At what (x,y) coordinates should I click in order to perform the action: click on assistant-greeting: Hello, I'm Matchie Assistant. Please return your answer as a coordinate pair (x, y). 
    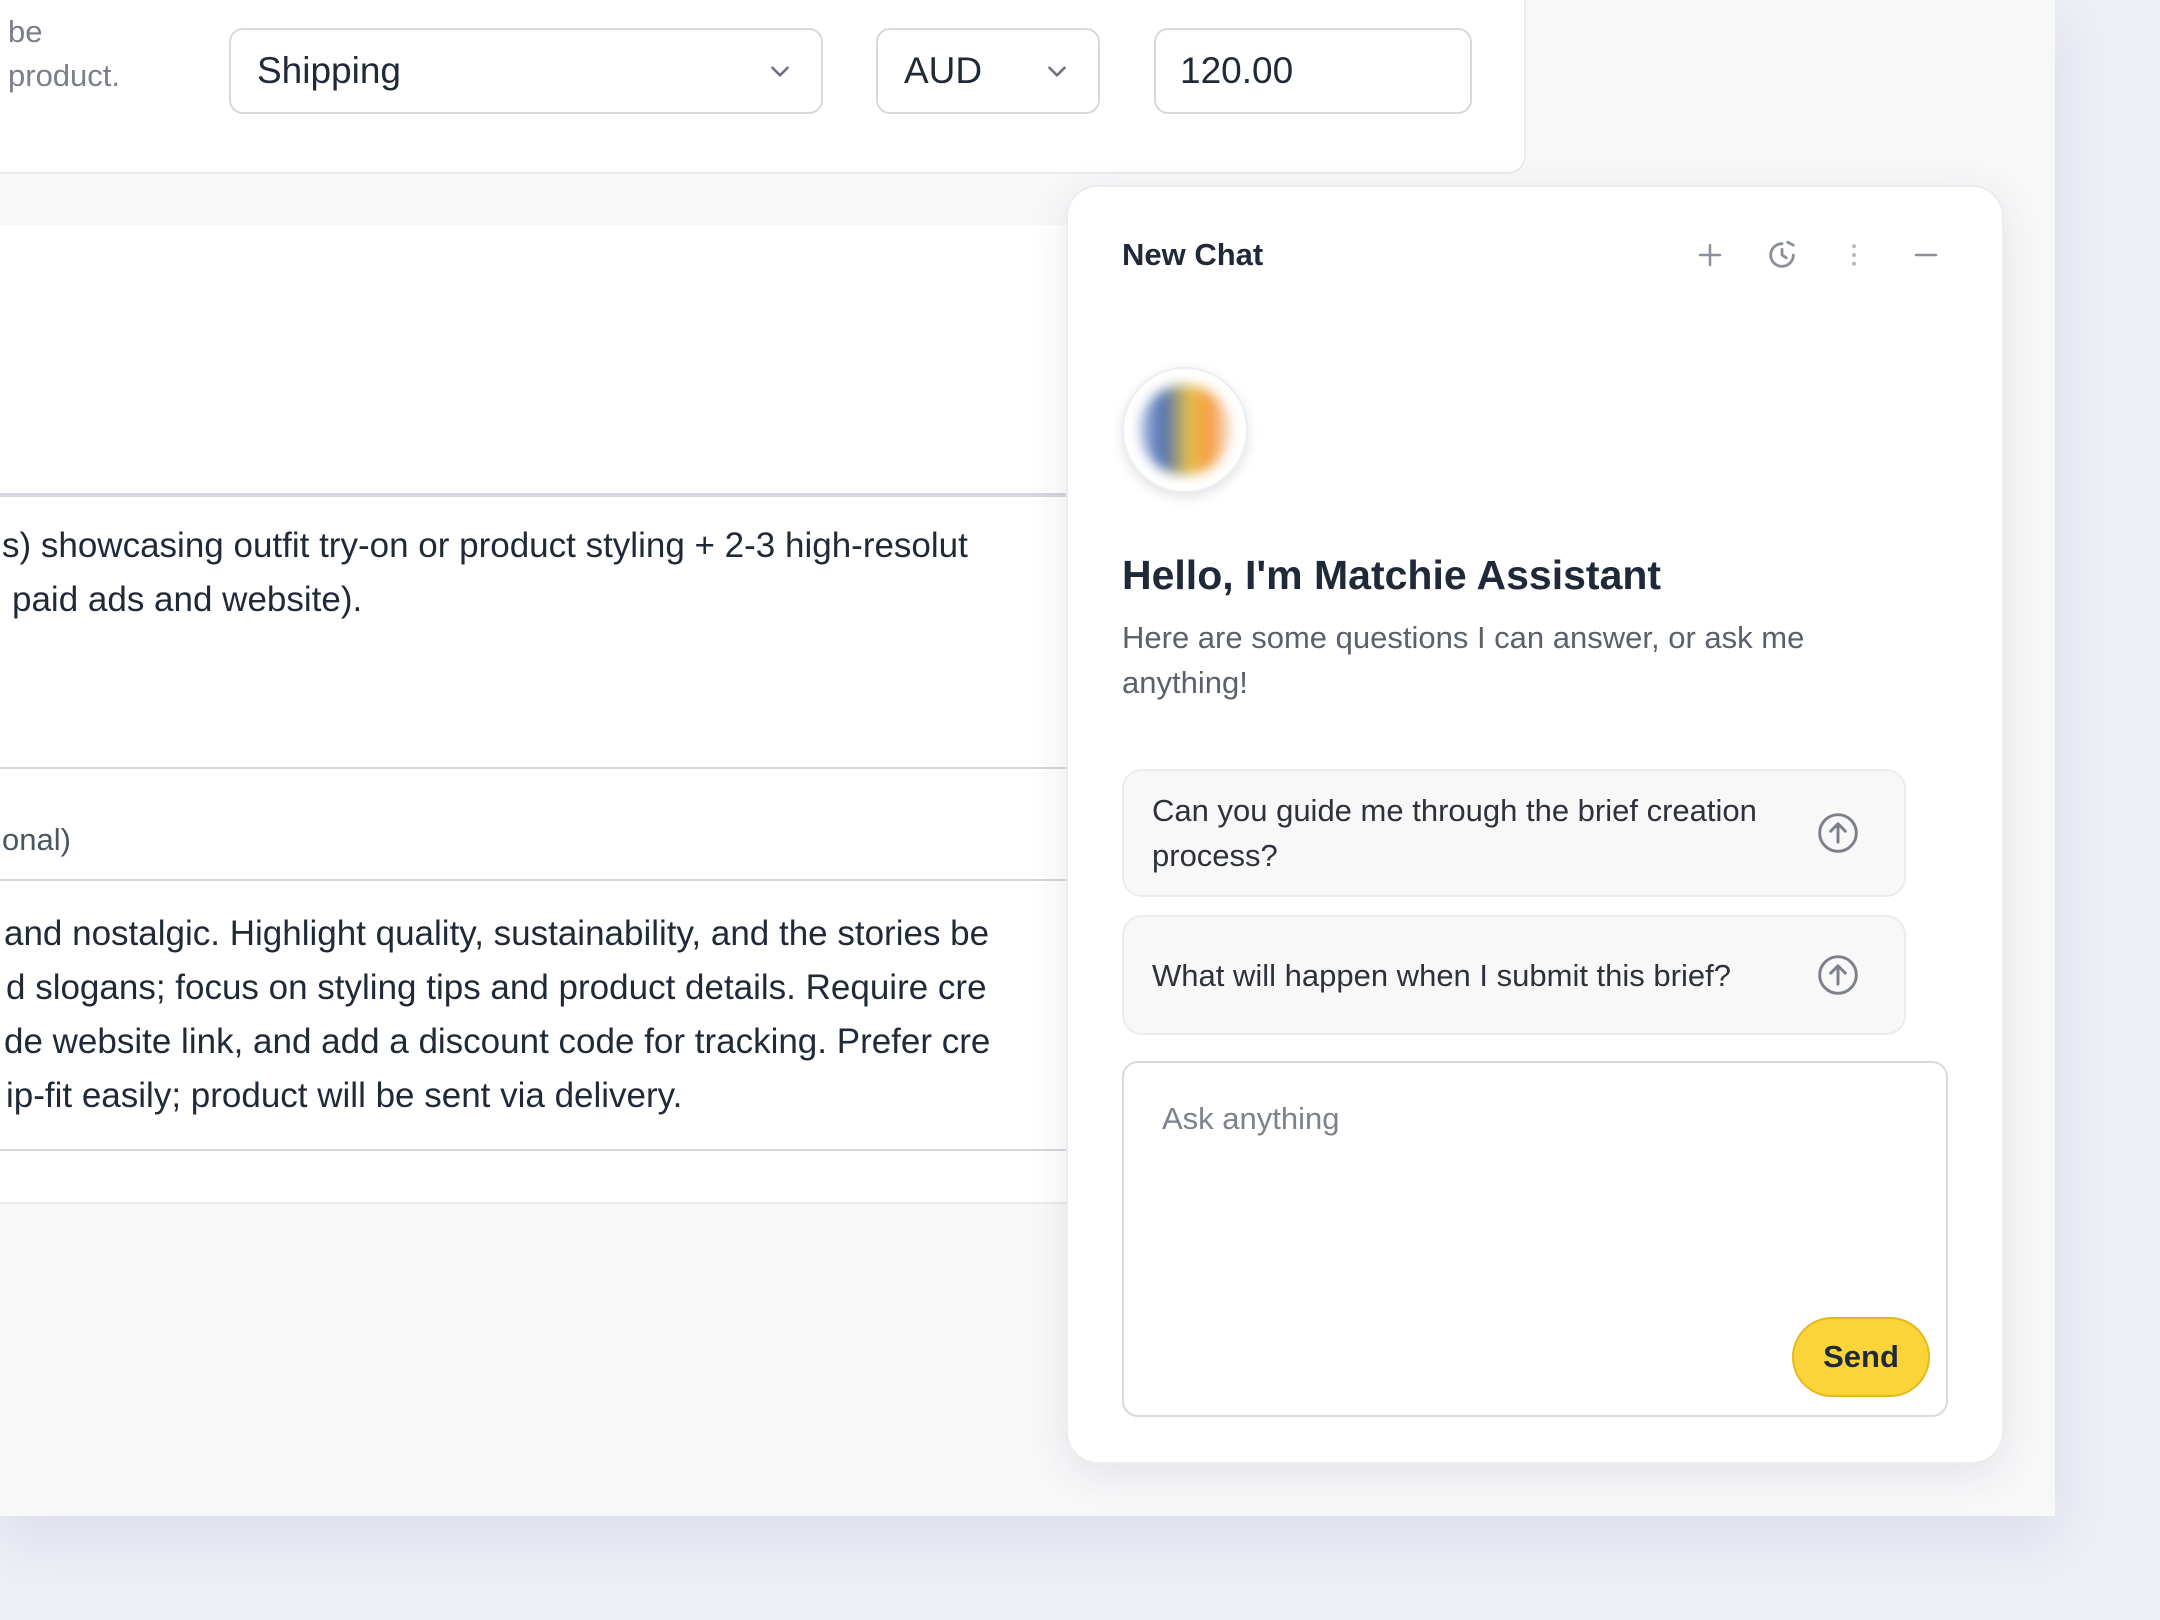
    Looking at the image, I should click on (1392, 575).